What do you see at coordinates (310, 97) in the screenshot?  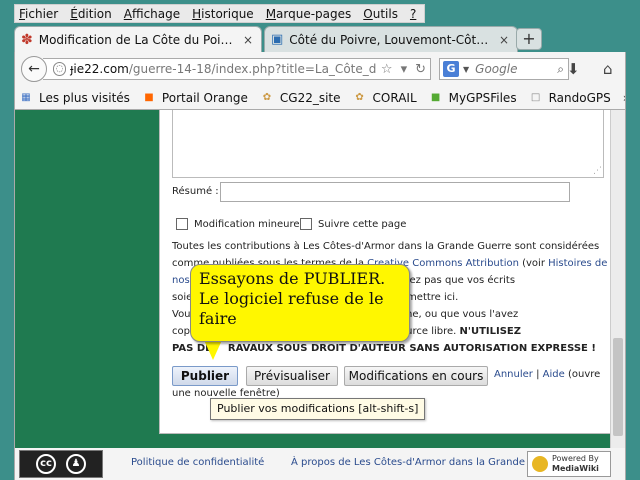 I see `bookmark-label: CG22_site` at bounding box center [310, 97].